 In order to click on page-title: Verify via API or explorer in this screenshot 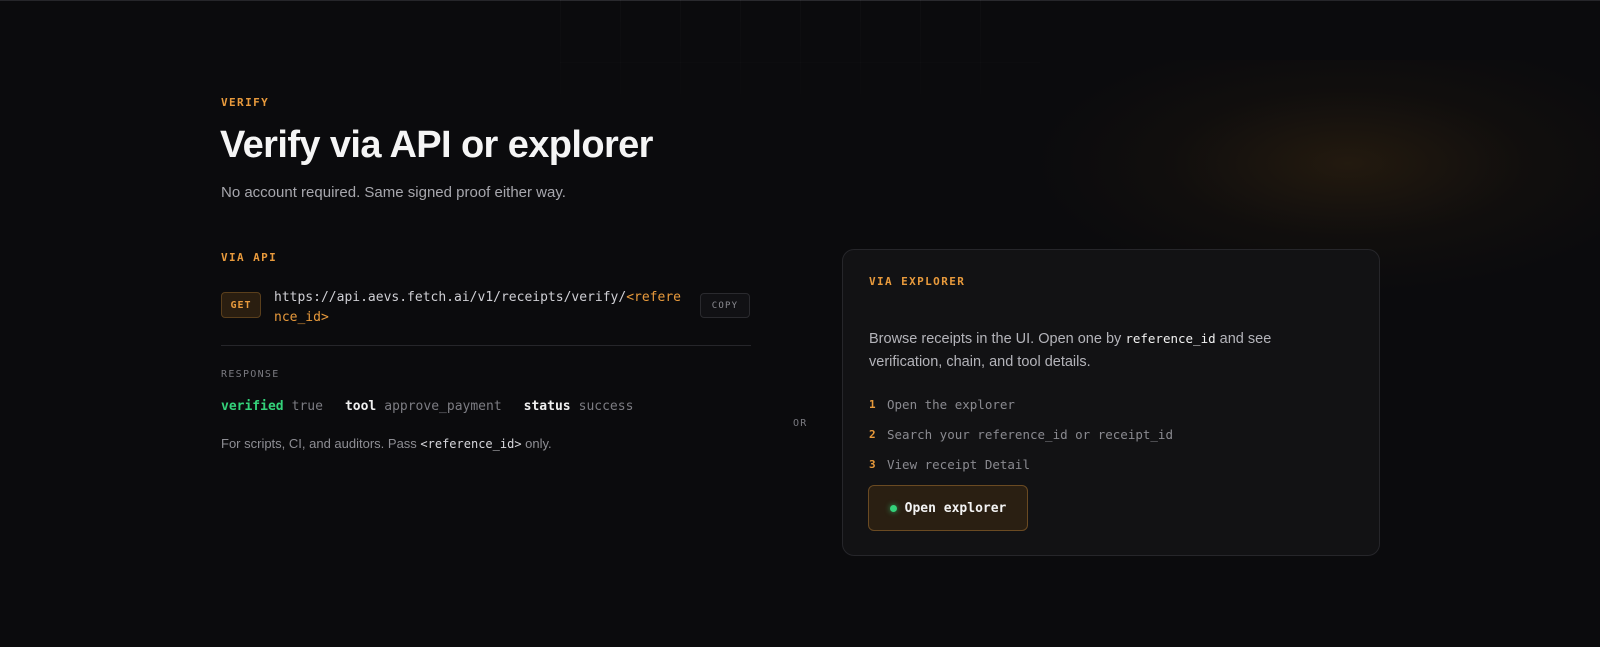, I will do `click(436, 145)`.